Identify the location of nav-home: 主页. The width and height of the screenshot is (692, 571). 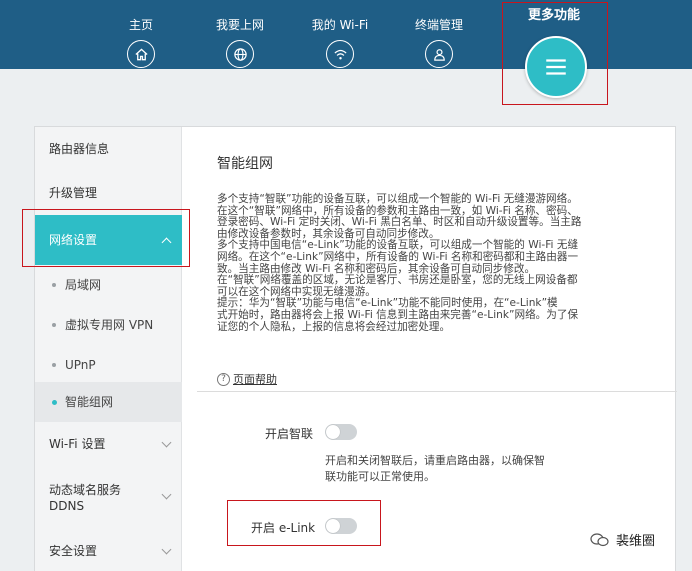
(141, 34).